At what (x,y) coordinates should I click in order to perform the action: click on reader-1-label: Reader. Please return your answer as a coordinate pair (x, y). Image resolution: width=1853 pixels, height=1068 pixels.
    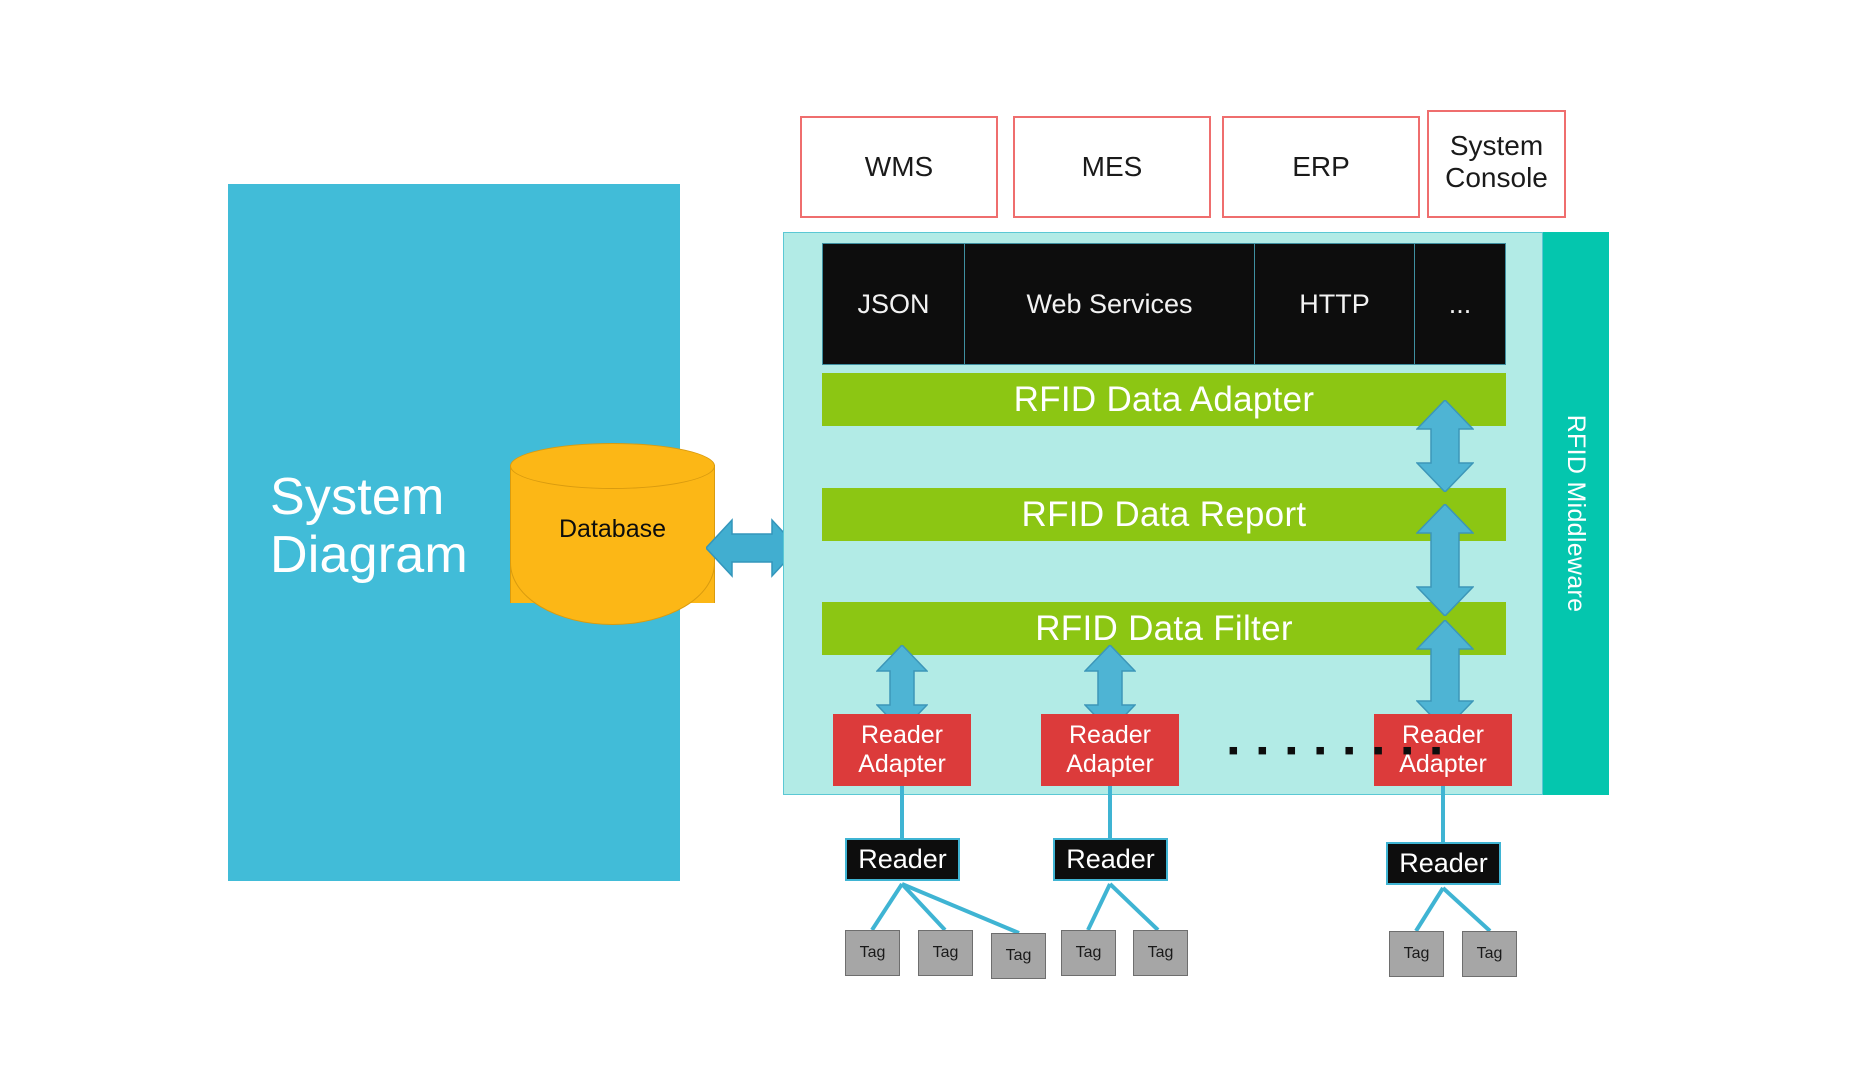
    Looking at the image, I should click on (902, 859).